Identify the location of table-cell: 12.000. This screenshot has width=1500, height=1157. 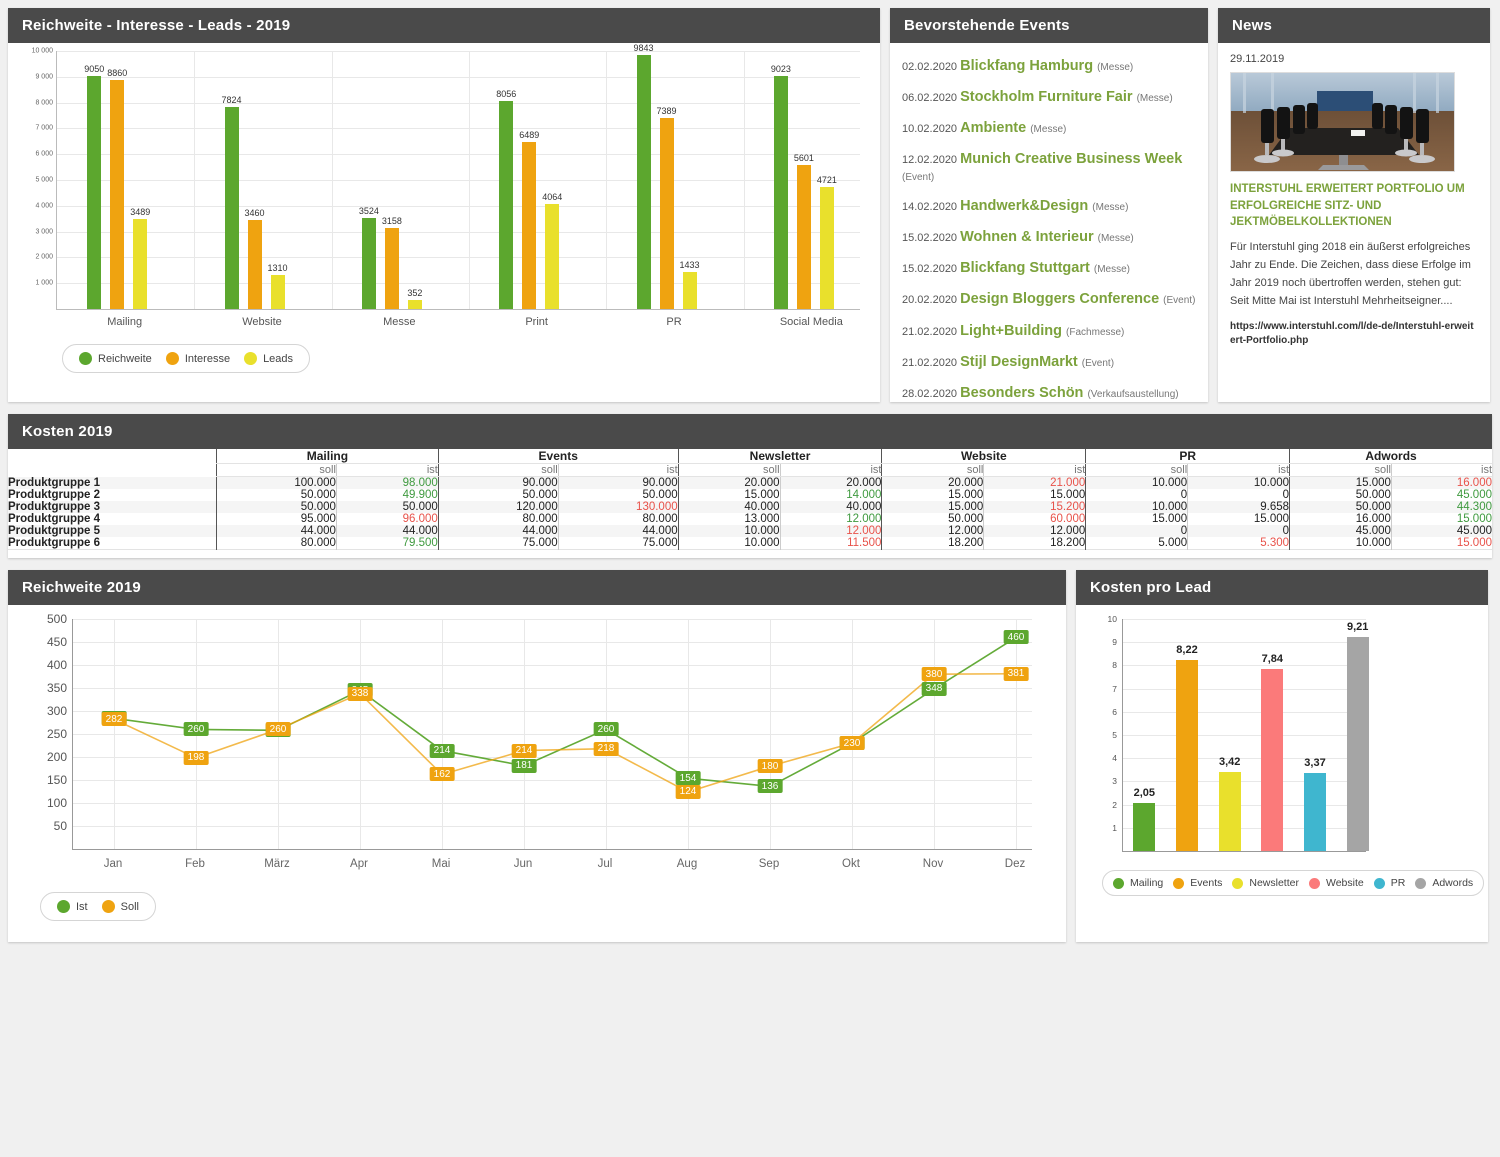
(830, 531).